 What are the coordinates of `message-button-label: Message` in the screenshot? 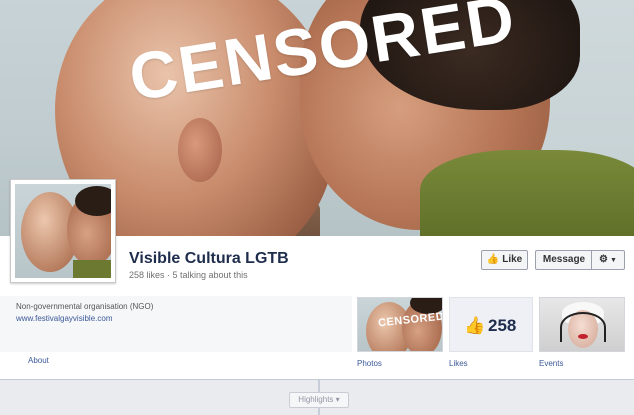 It's located at (564, 259).